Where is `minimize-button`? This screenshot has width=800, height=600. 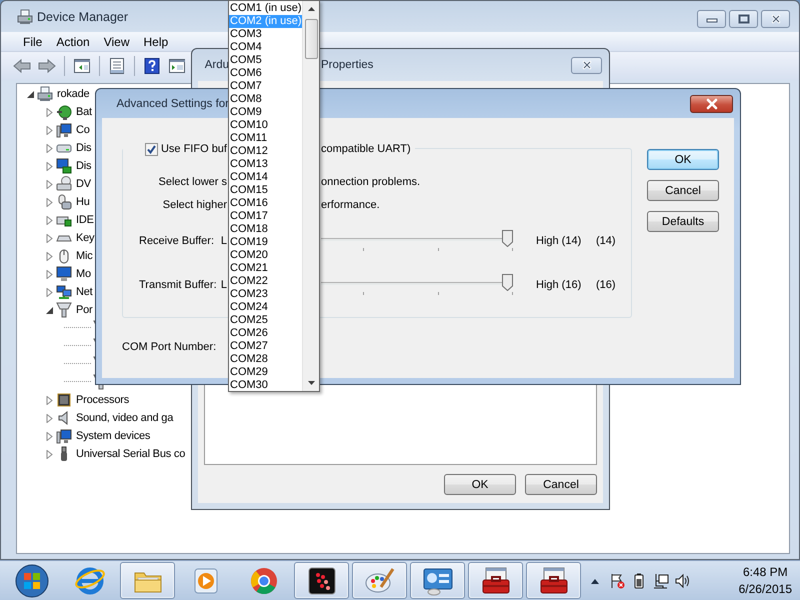 minimize-button is located at coordinates (711, 19).